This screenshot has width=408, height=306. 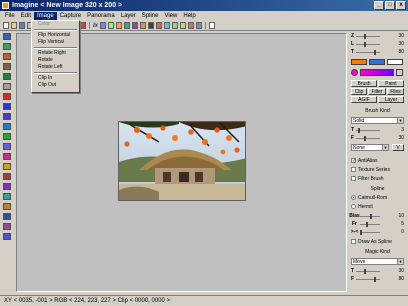 I want to click on crop-icon, so click(x=199, y=25).